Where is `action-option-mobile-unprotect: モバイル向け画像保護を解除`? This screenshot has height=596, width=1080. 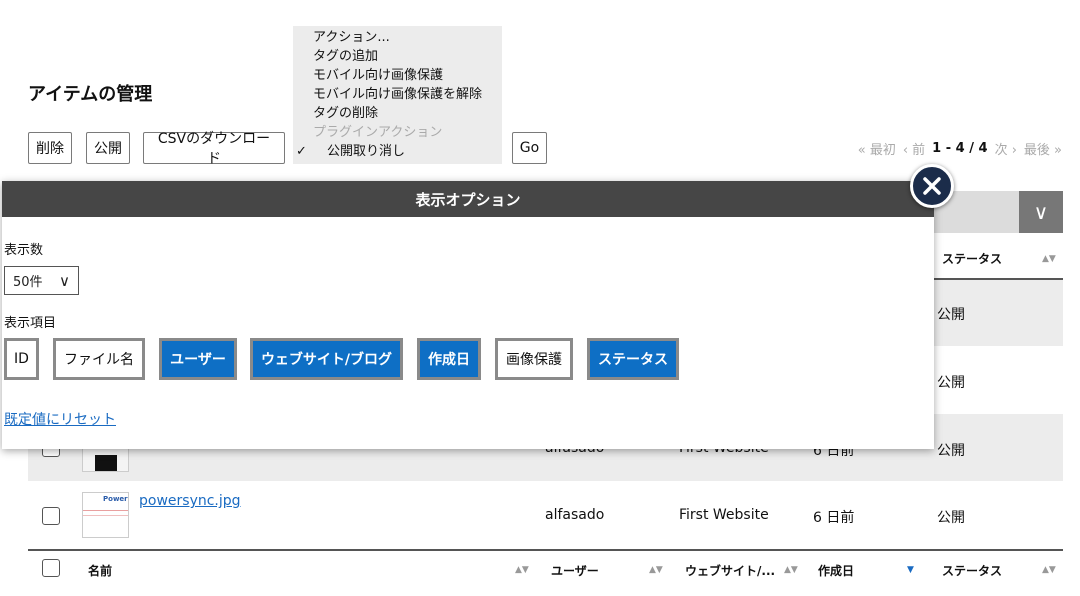 action-option-mobile-unprotect: モバイル向け画像保護を解除 is located at coordinates (397, 94).